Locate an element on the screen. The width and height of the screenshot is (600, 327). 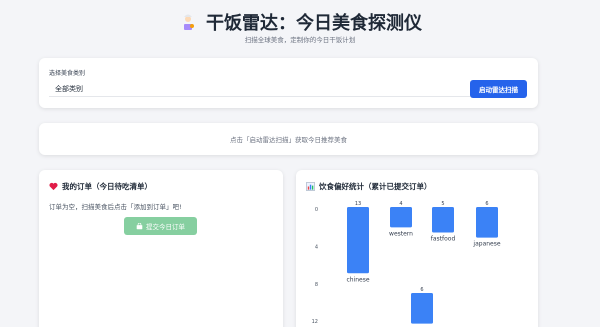
category-label: chinese is located at coordinates (357, 279).